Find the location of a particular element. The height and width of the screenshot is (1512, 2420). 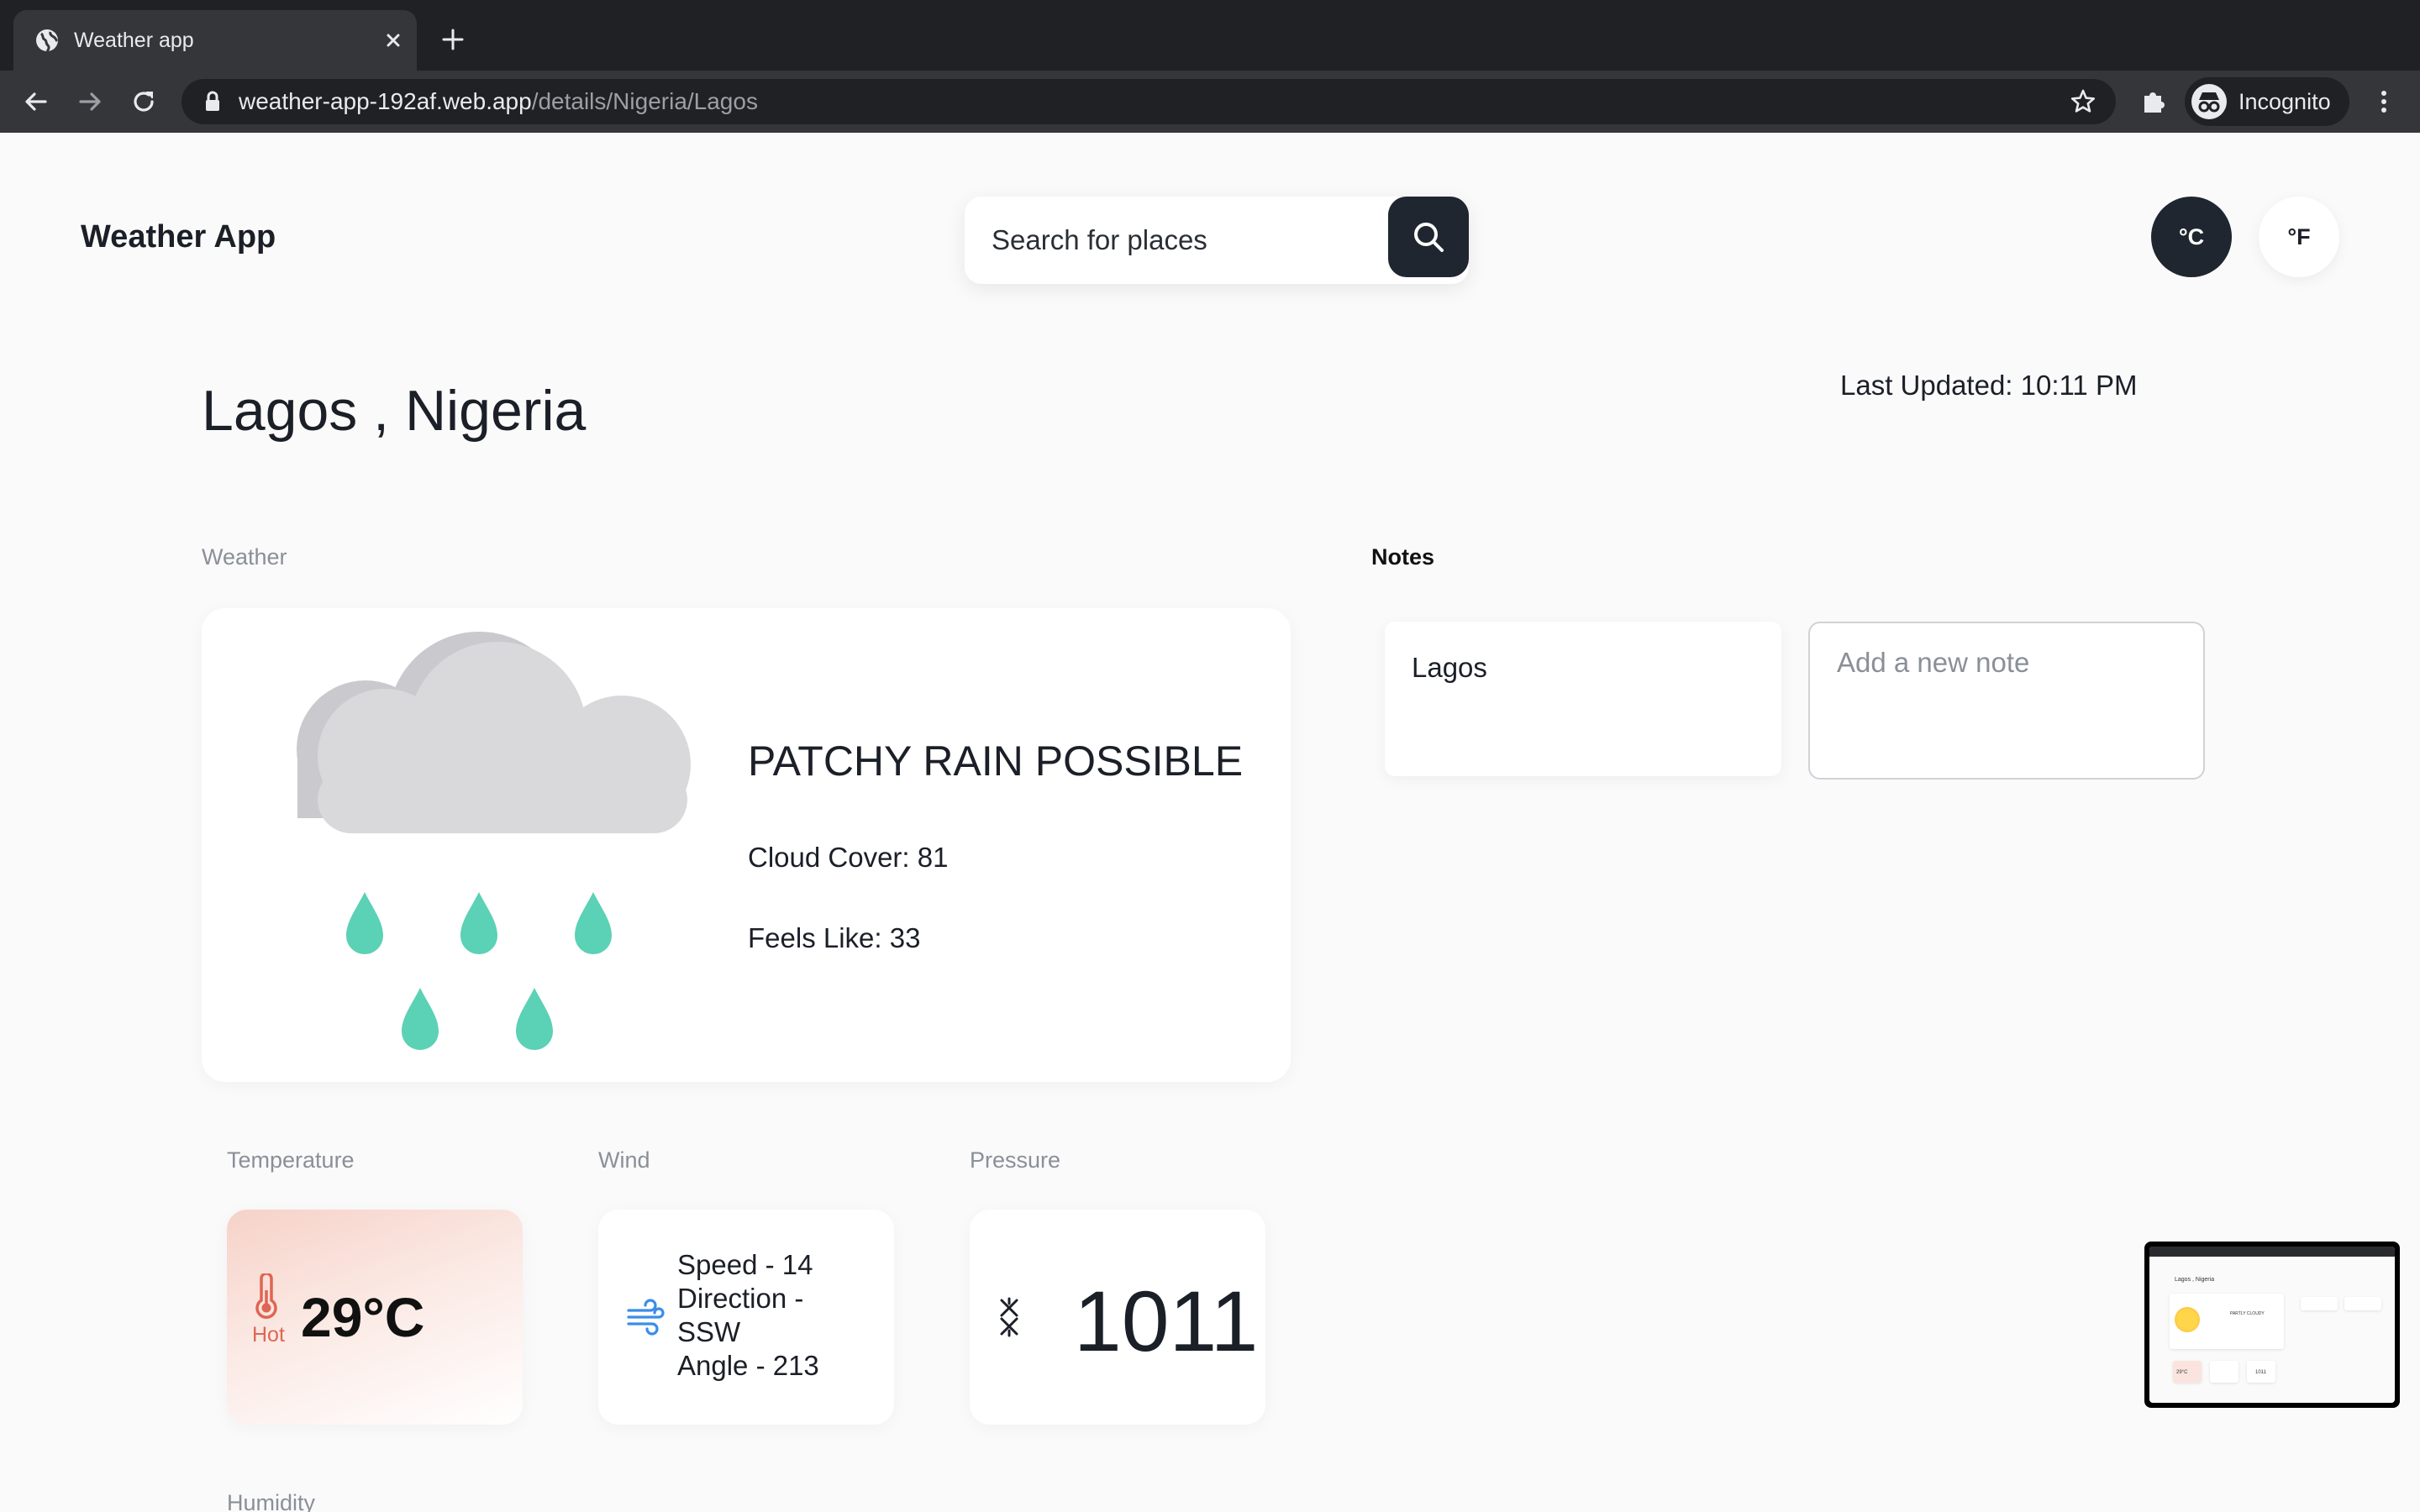

temperature-descriptor: Hot is located at coordinates (268, 1335).